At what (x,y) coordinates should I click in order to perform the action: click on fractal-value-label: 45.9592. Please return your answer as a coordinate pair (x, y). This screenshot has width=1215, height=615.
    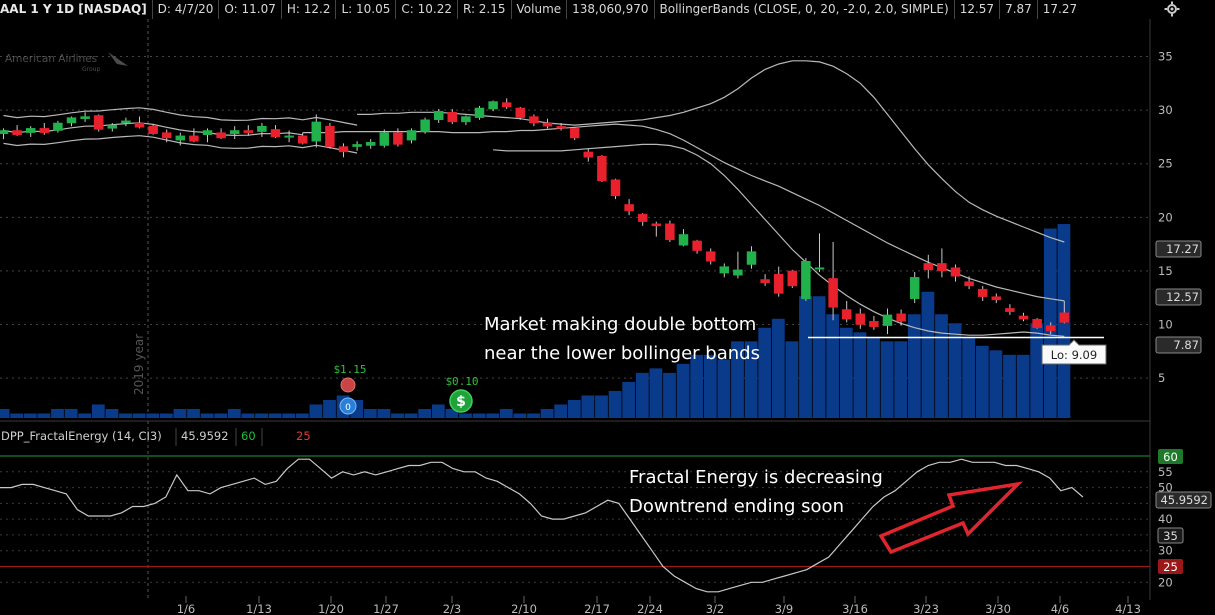
    Looking at the image, I should click on (205, 436).